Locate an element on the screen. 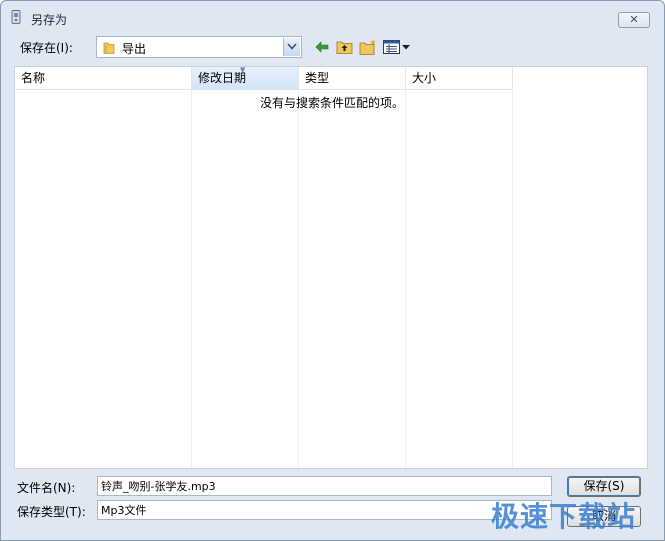 The height and width of the screenshot is (541, 665). chevron-down-icon is located at coordinates (292, 46).